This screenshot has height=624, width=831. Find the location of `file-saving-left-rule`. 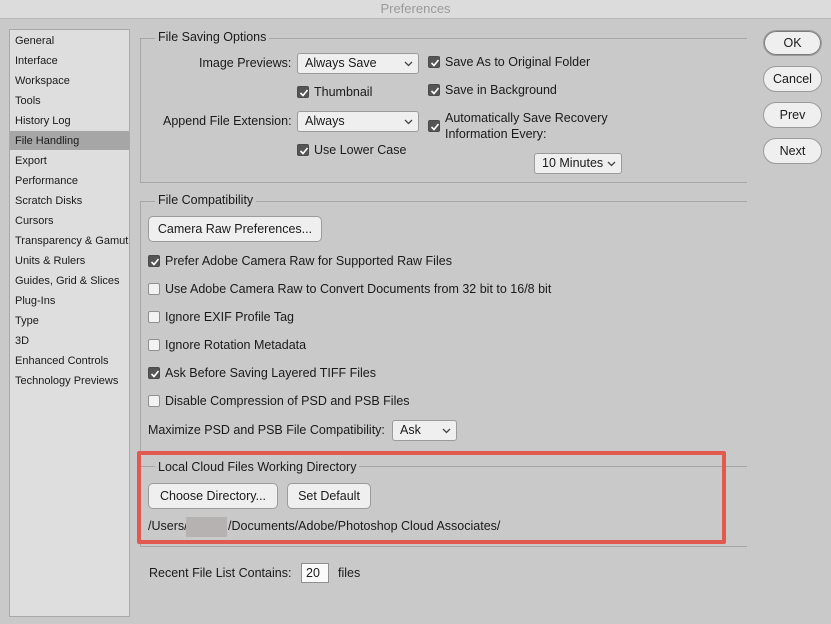

file-saving-left-rule is located at coordinates (140, 110).